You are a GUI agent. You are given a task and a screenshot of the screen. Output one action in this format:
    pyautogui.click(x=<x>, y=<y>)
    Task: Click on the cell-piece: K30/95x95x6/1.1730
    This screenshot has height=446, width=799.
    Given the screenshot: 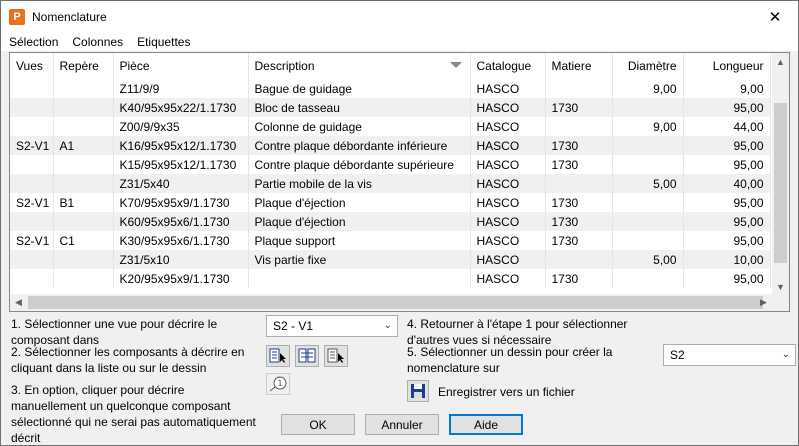 What is the action you would take?
    pyautogui.click(x=181, y=240)
    